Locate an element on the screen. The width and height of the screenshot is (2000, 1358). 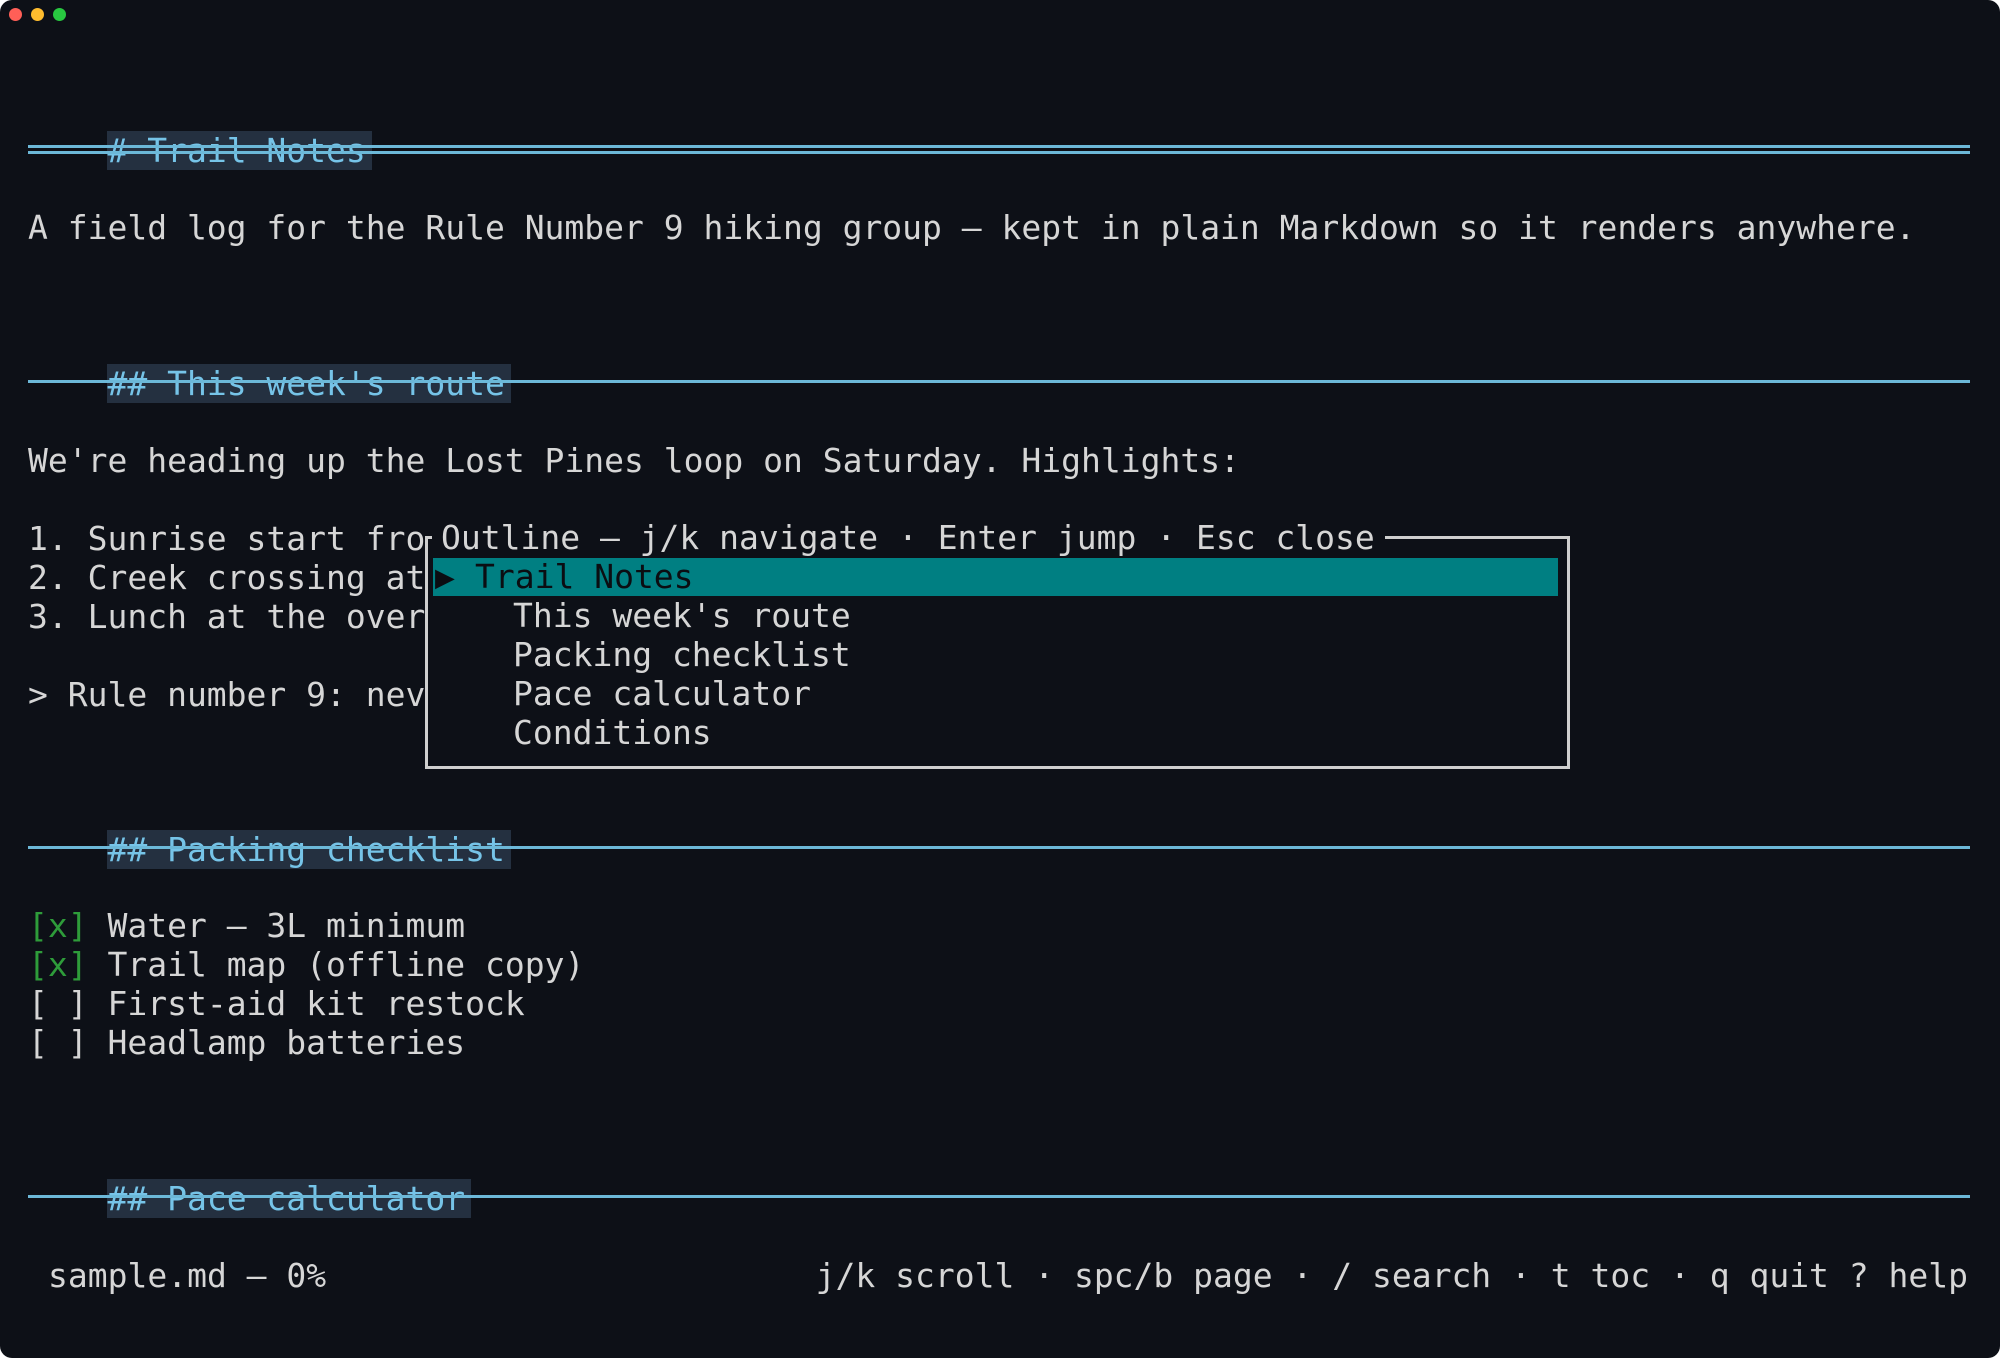
outline-item-route: This week's route is located at coordinates (682, 615).